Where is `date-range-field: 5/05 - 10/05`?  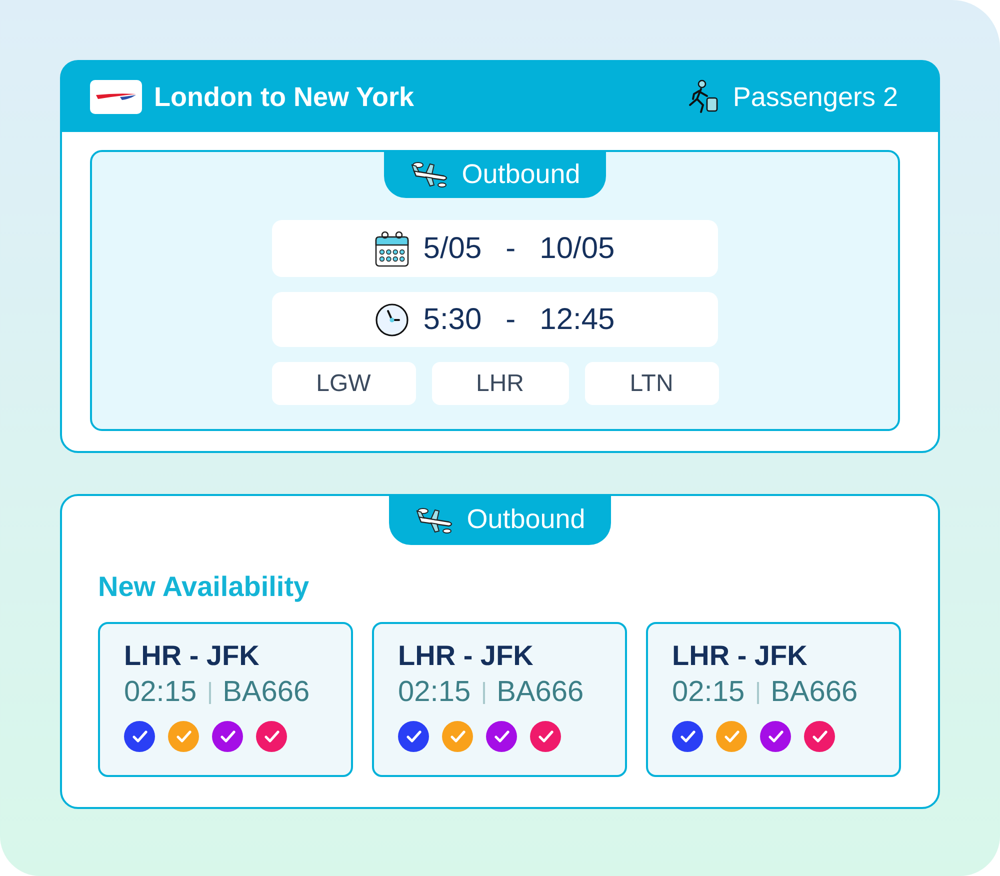 date-range-field: 5/05 - 10/05 is located at coordinates (495, 248).